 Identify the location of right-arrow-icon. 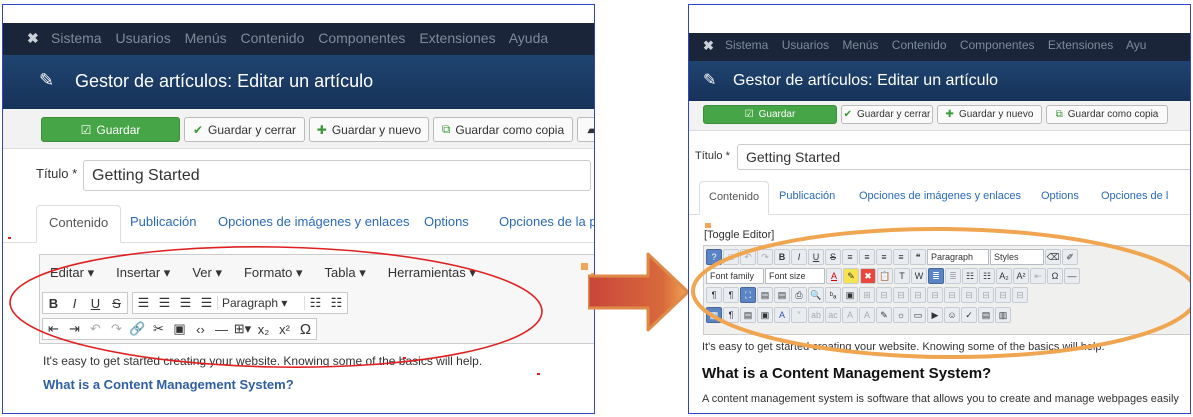
(639, 292).